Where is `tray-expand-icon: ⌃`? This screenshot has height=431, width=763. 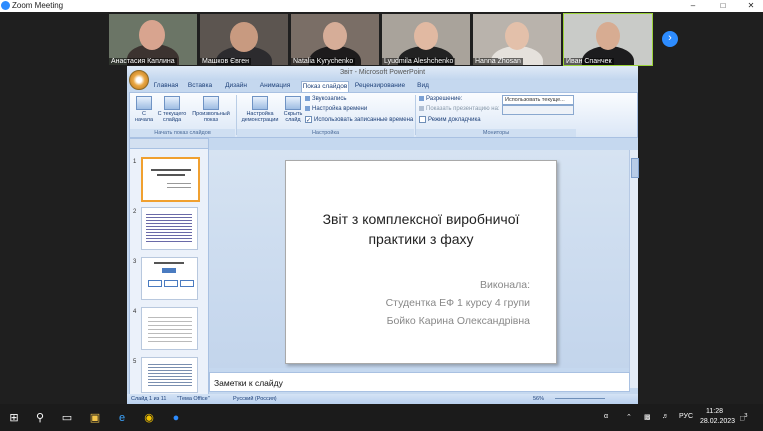 tray-expand-icon: ⌃ is located at coordinates (629, 417).